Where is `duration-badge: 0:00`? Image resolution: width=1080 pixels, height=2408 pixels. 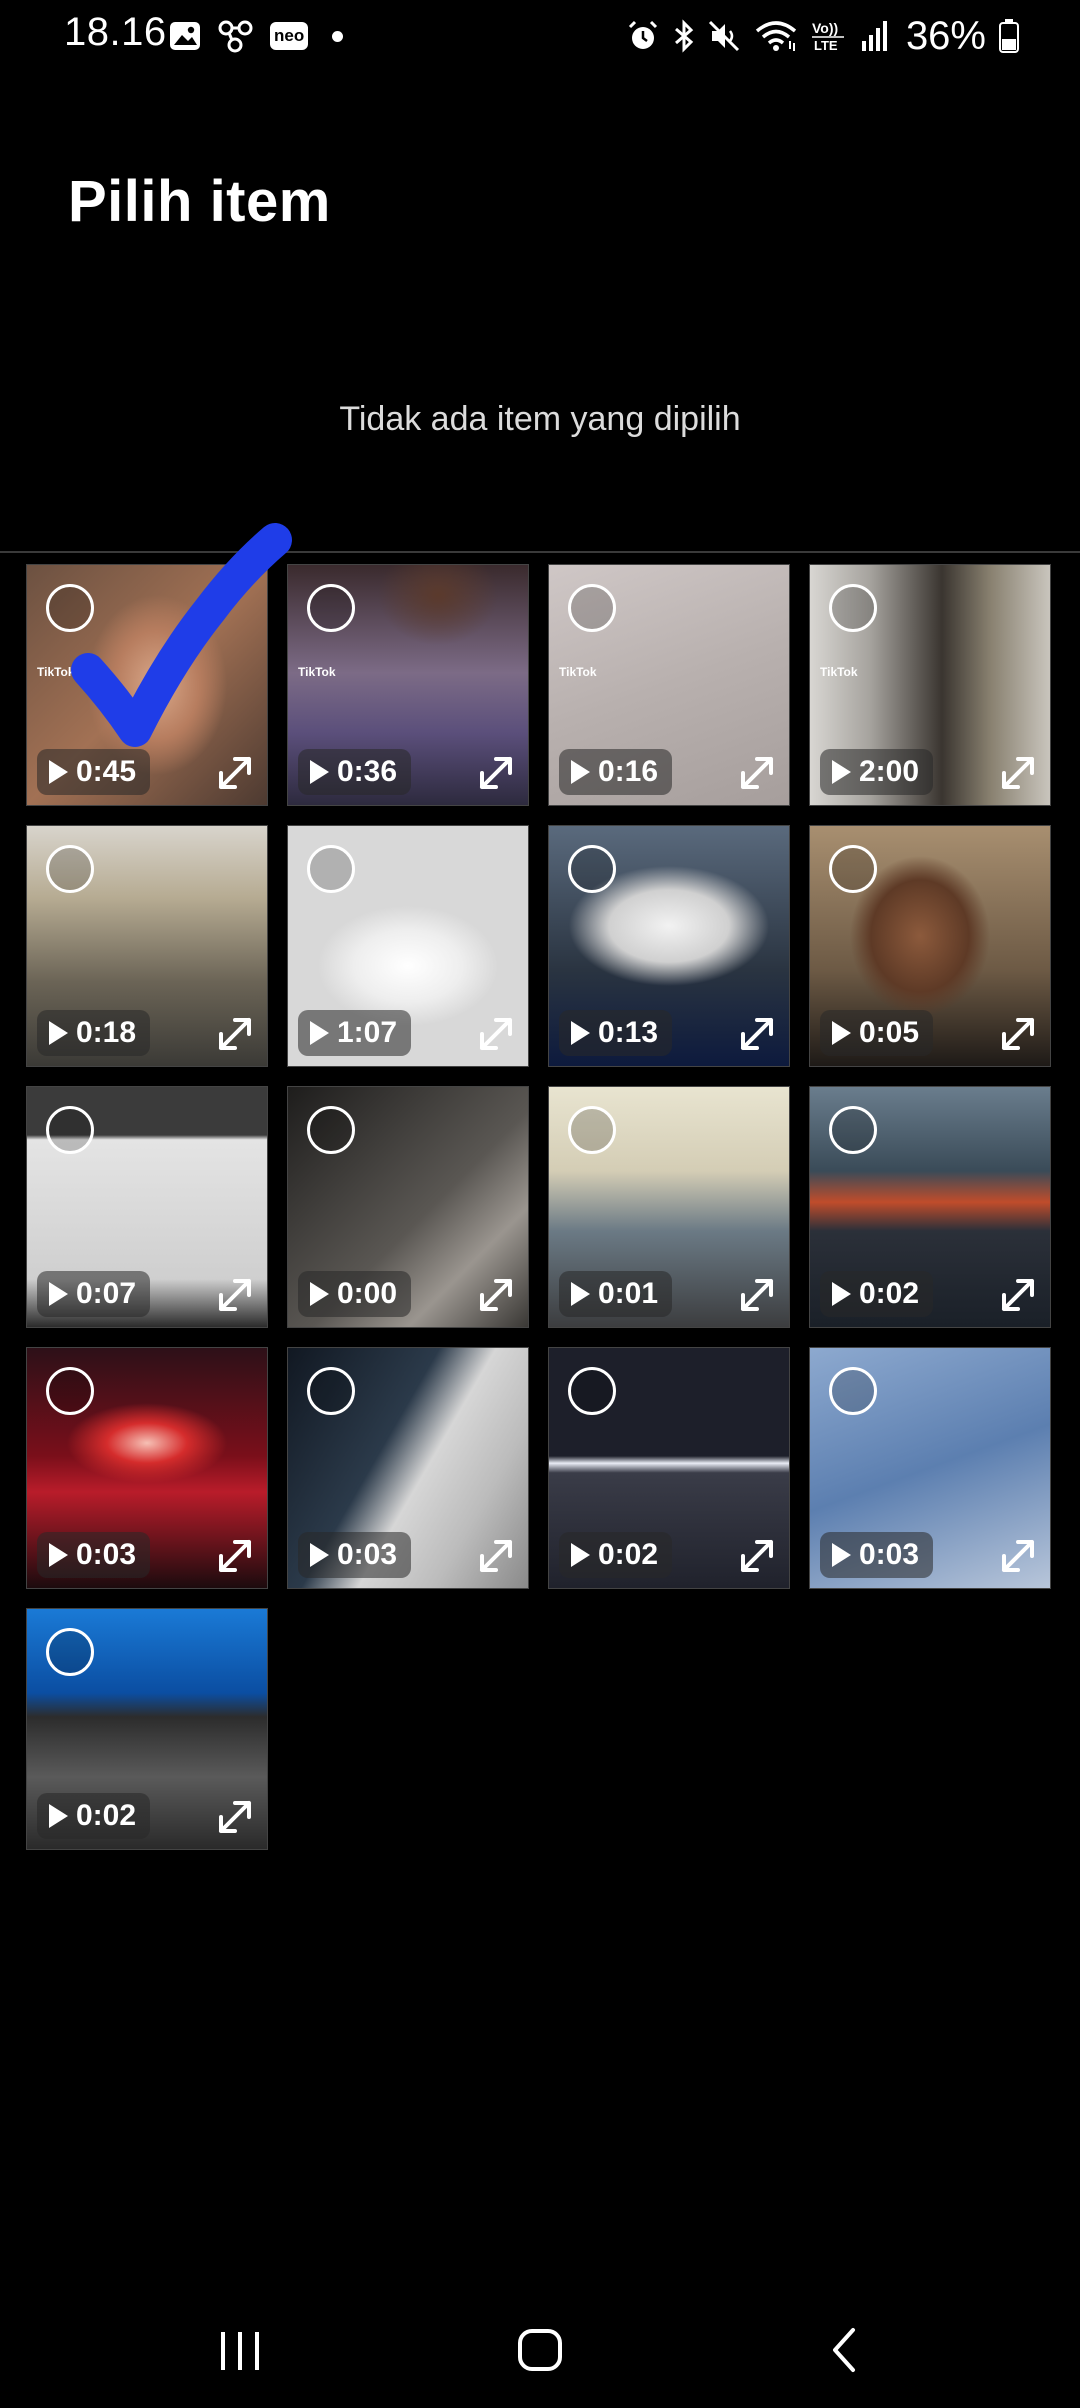
duration-badge: 0:00 is located at coordinates (355, 1294).